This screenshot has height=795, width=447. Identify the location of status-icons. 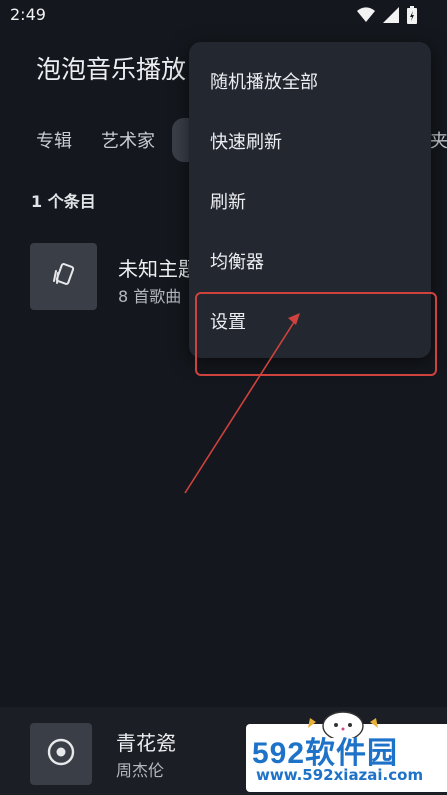
(387, 15).